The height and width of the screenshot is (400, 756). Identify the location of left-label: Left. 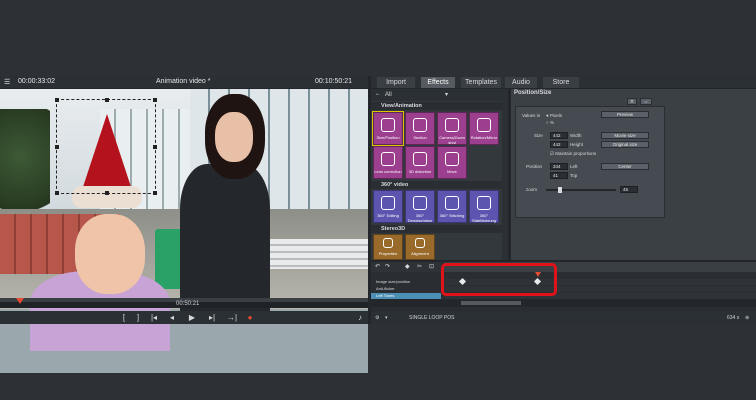
(574, 166).